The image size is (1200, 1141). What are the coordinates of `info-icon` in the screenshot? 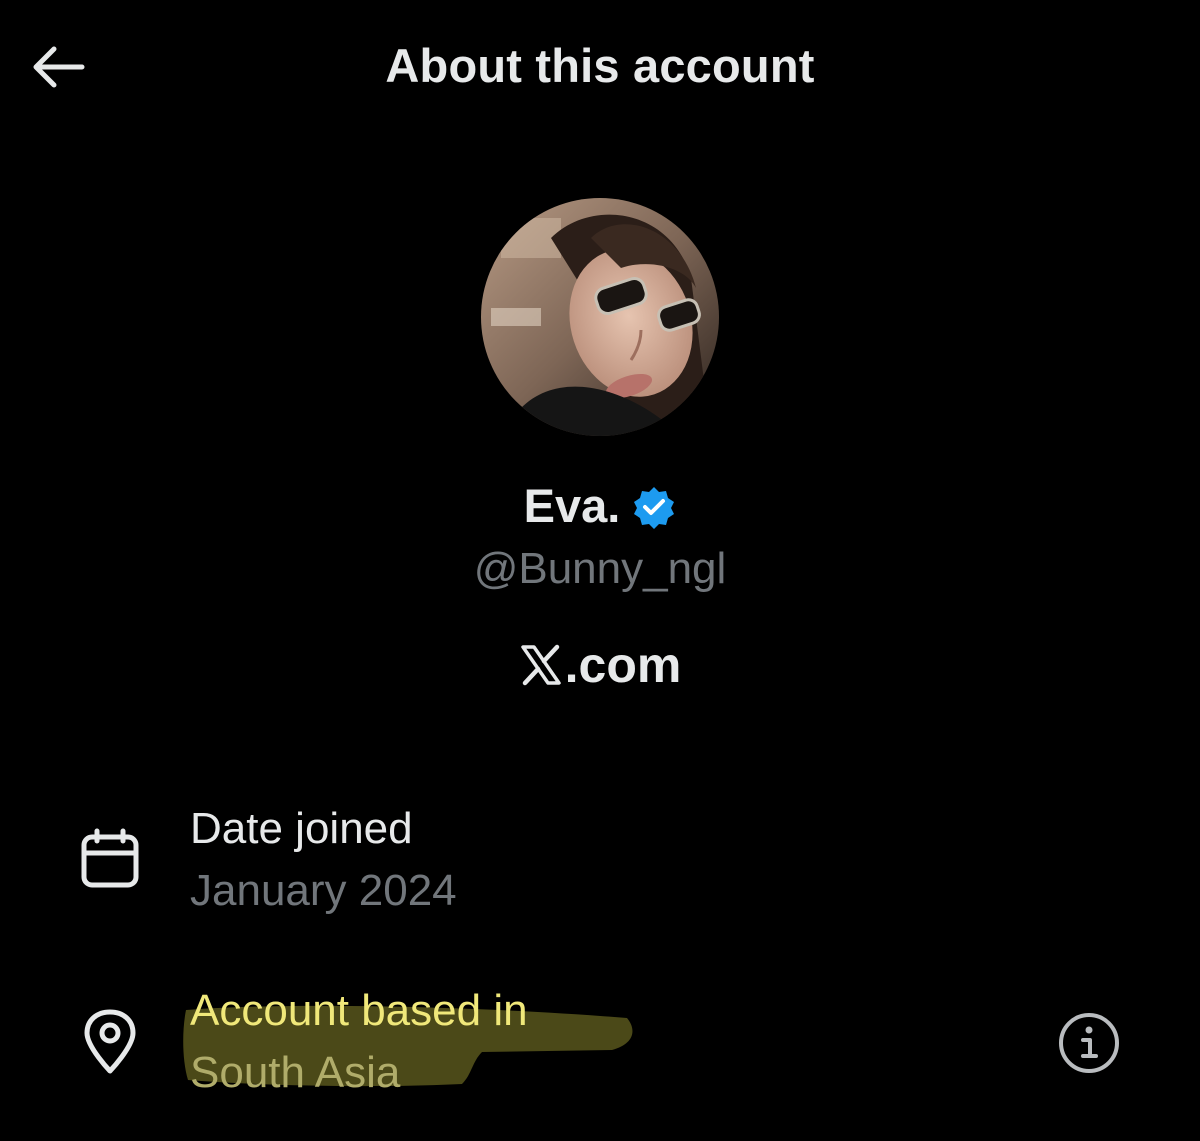 It's located at (1089, 1043).